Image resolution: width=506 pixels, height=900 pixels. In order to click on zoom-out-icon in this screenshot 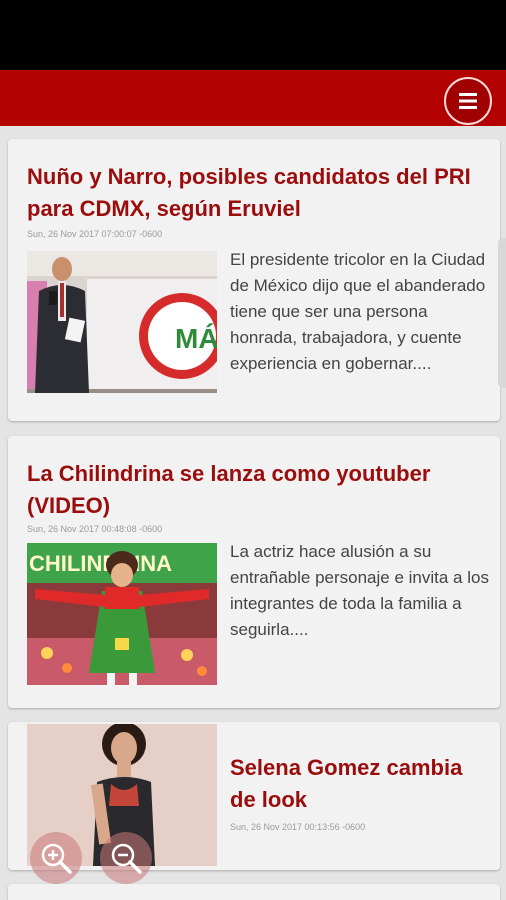, I will do `click(126, 858)`.